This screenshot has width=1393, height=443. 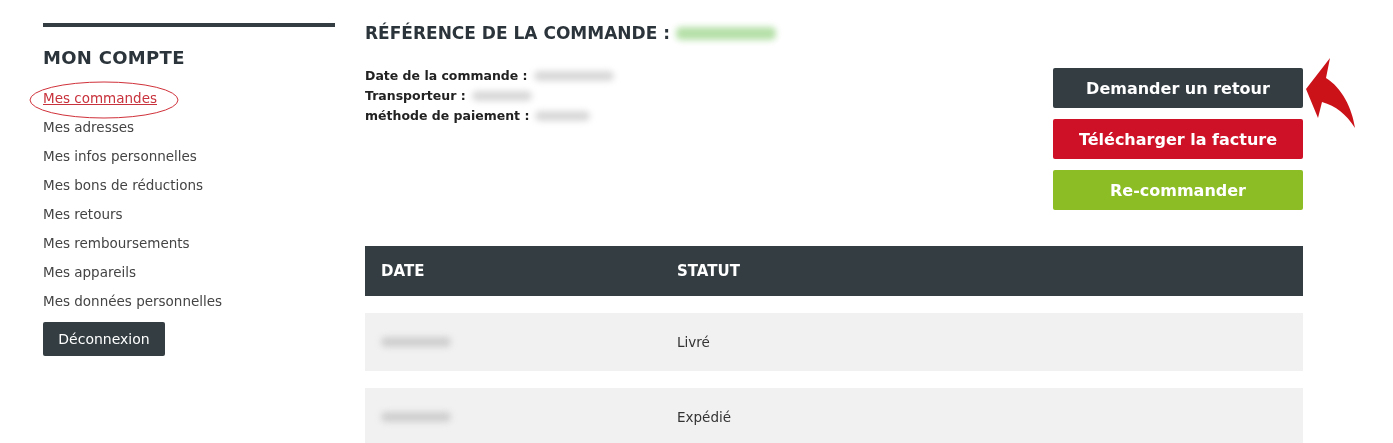 What do you see at coordinates (89, 133) in the screenshot?
I see `sidebar-link: Mes adresses` at bounding box center [89, 133].